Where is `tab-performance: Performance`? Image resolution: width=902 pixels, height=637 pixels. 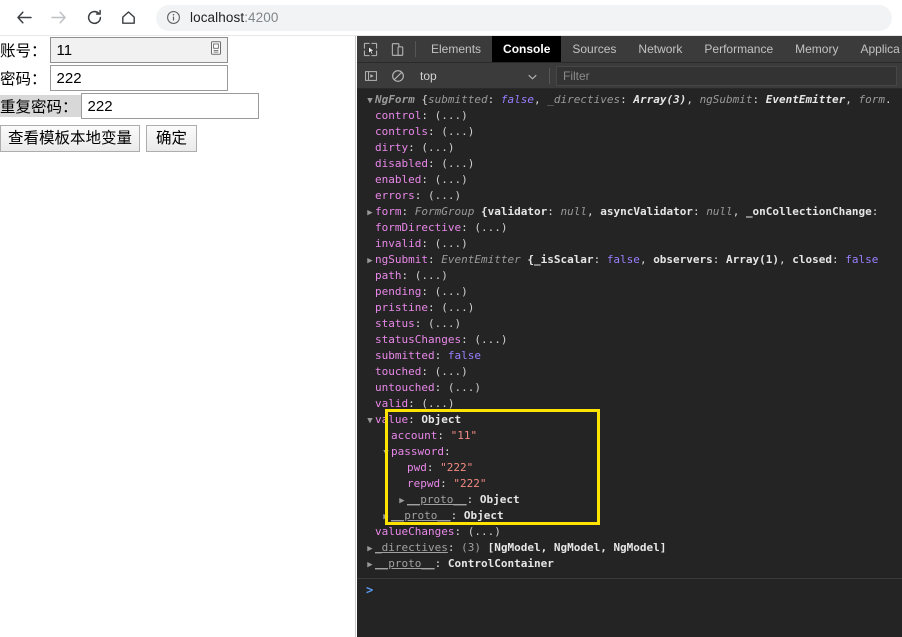
tab-performance: Performance is located at coordinates (738, 49).